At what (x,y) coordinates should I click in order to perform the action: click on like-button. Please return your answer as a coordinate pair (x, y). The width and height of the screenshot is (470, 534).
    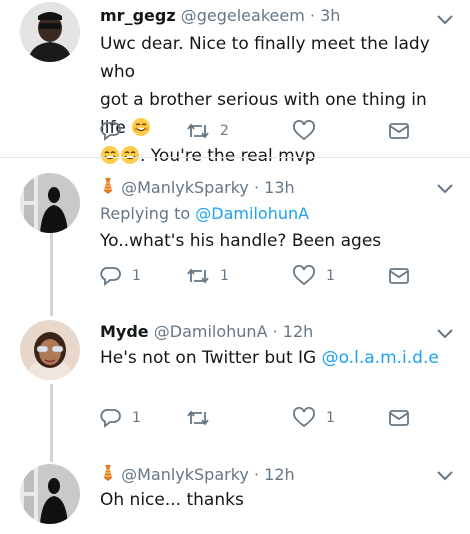
    Looking at the image, I should click on (304, 131).